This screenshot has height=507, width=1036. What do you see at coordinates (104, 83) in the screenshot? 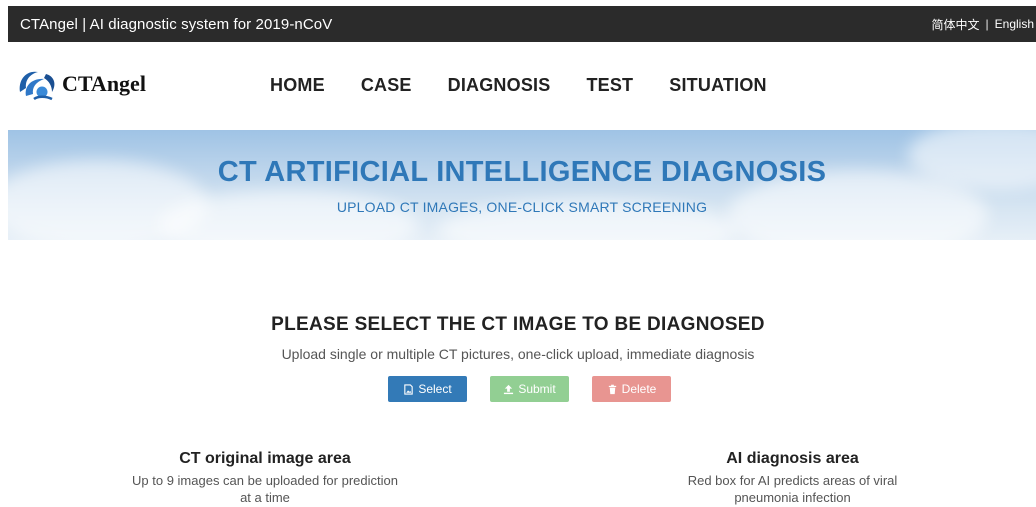
I see `brand-name: CTAngel` at bounding box center [104, 83].